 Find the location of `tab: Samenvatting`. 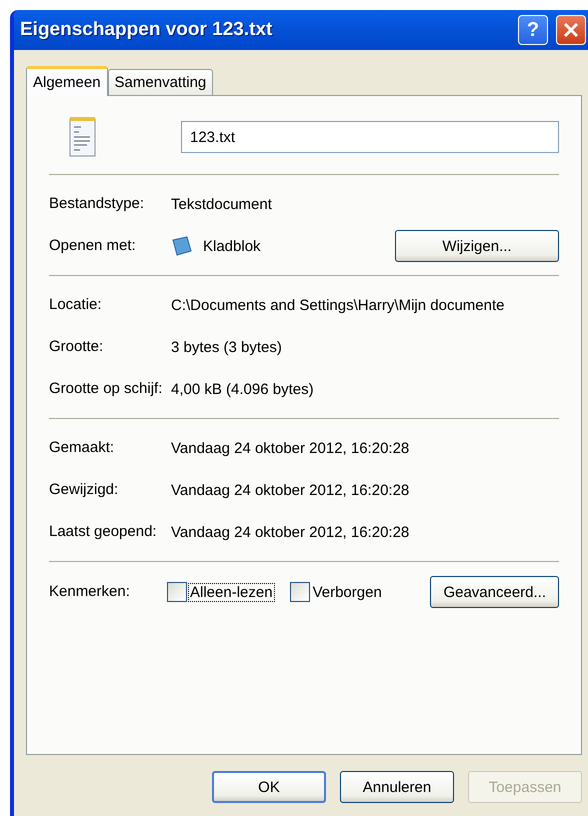

tab: Samenvatting is located at coordinates (161, 82).